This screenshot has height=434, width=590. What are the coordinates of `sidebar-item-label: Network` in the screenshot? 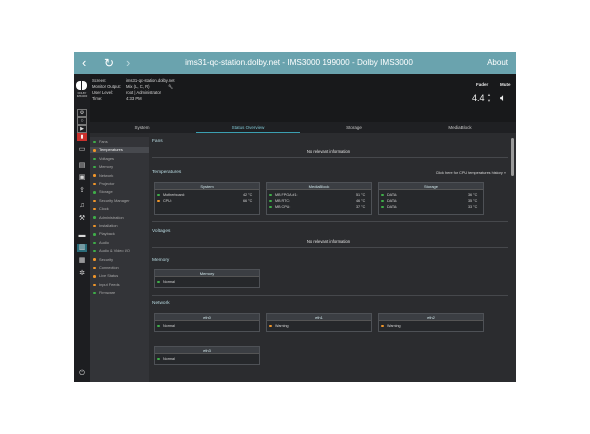 It's located at (106, 175).